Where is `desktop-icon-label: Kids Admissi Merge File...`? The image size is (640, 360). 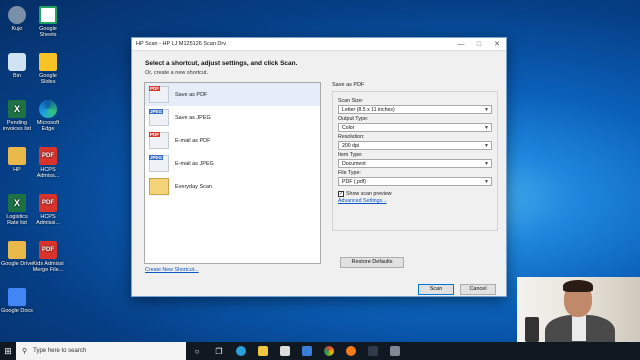
desktop-icon-label: Kids Admissi Merge File... is located at coordinates (48, 267).